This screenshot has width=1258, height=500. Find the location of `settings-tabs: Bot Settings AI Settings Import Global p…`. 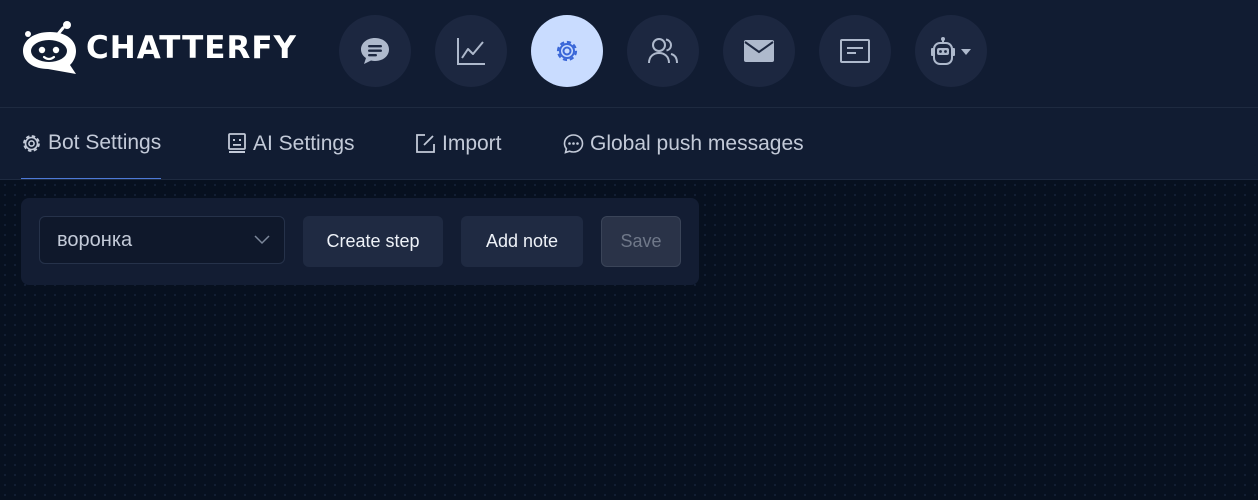

settings-tabs: Bot Settings AI Settings Import Global p… is located at coordinates (629, 144).